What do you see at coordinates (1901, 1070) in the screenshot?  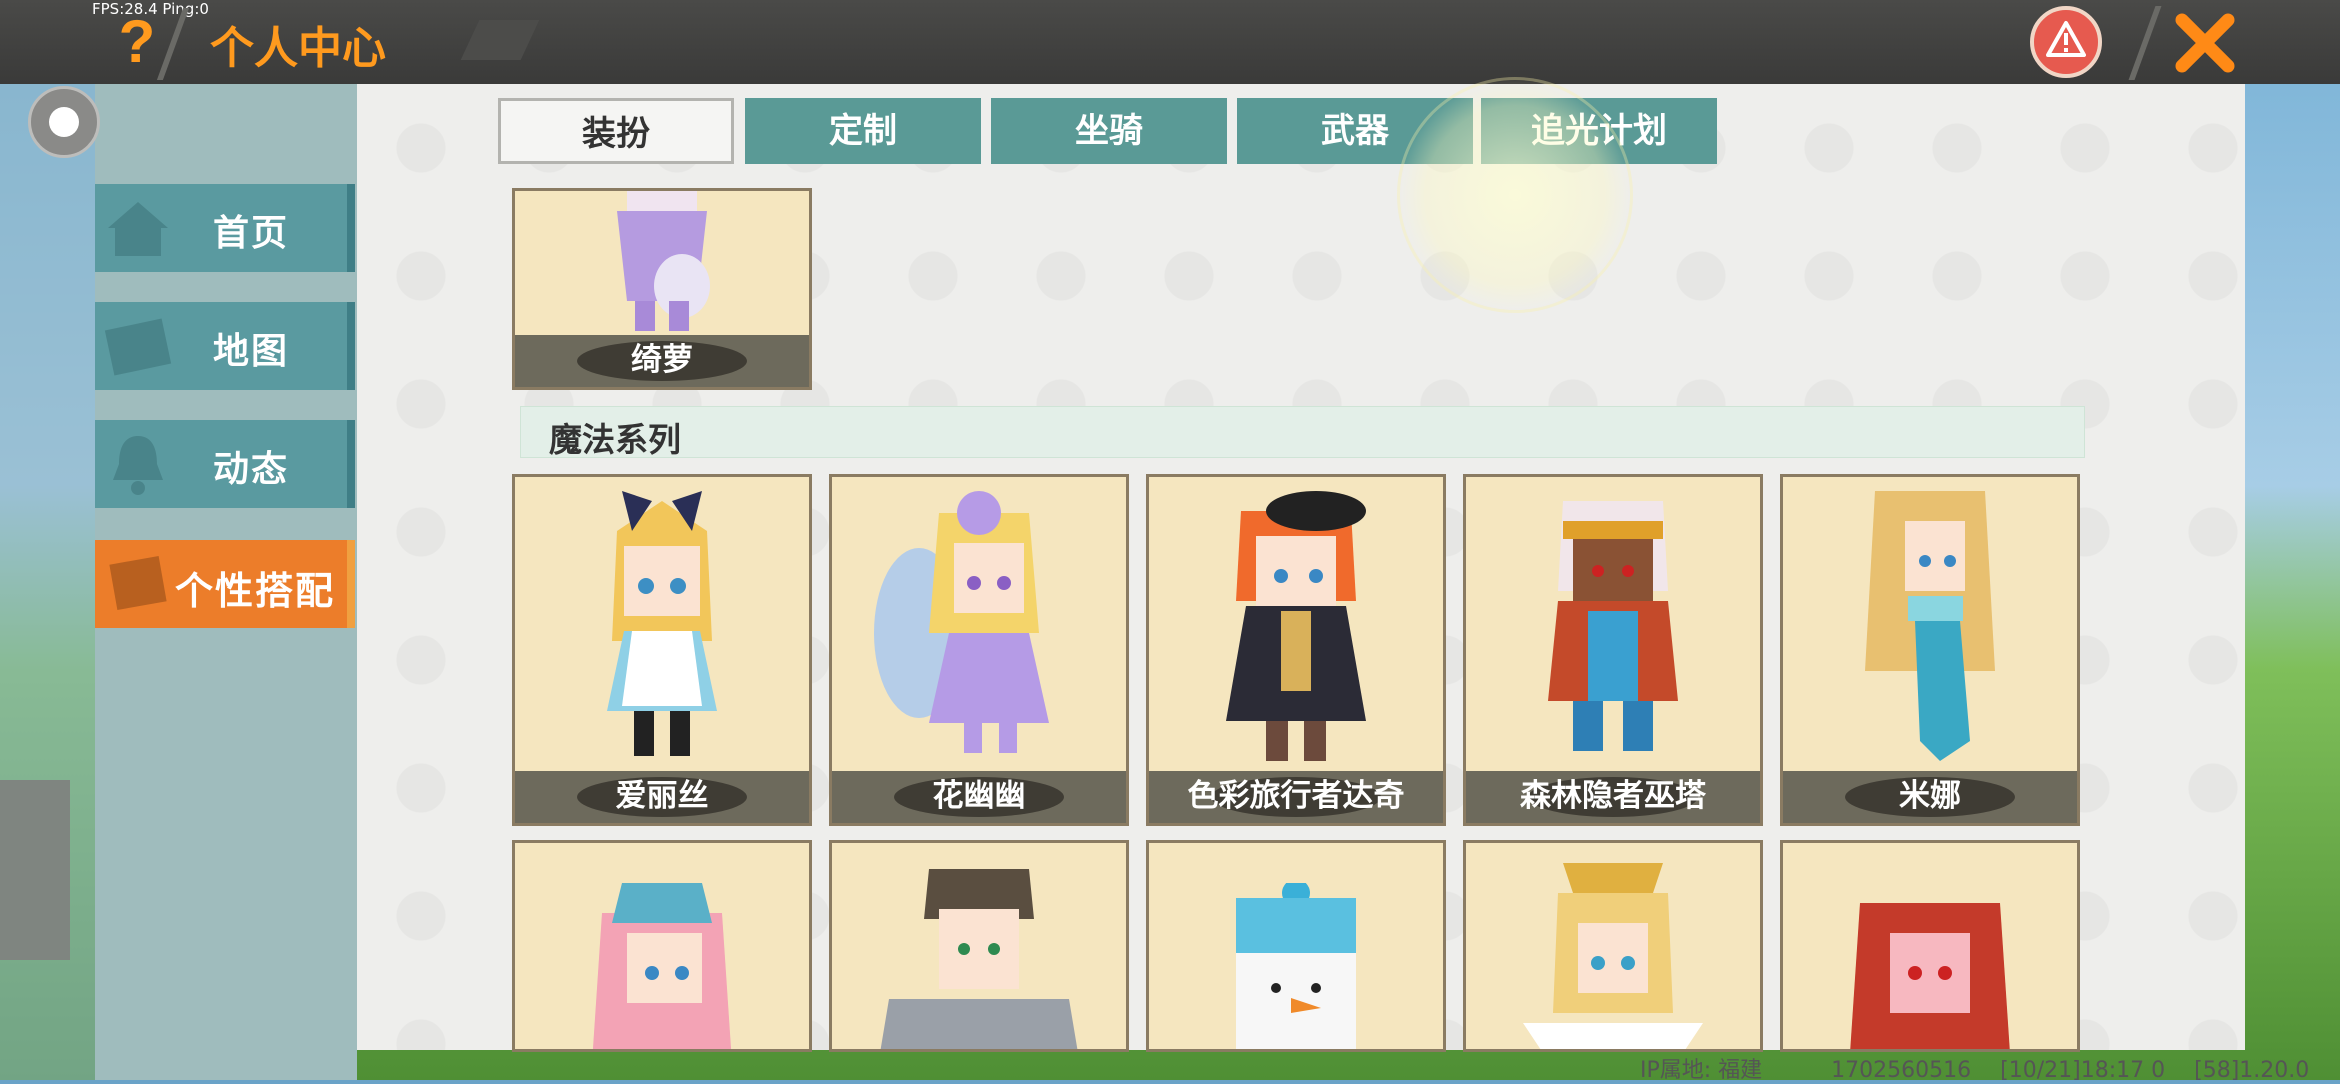 I see `user-id: 1702560516` at bounding box center [1901, 1070].